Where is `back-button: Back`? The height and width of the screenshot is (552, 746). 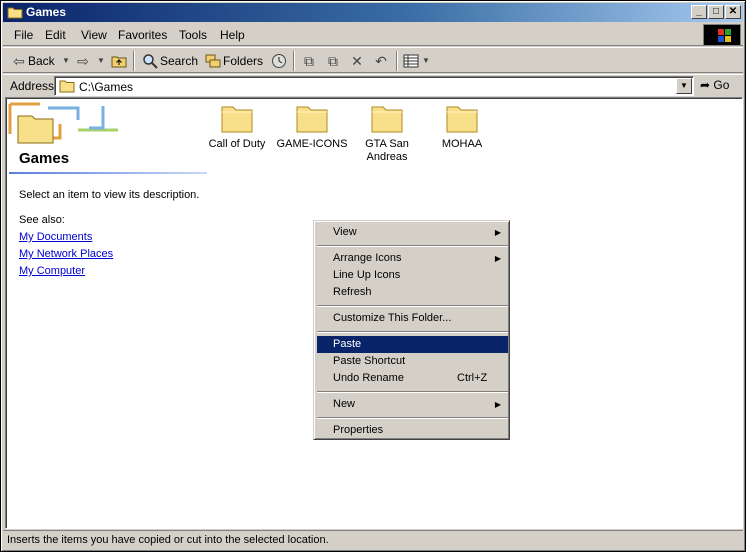 back-button: Back is located at coordinates (41, 61).